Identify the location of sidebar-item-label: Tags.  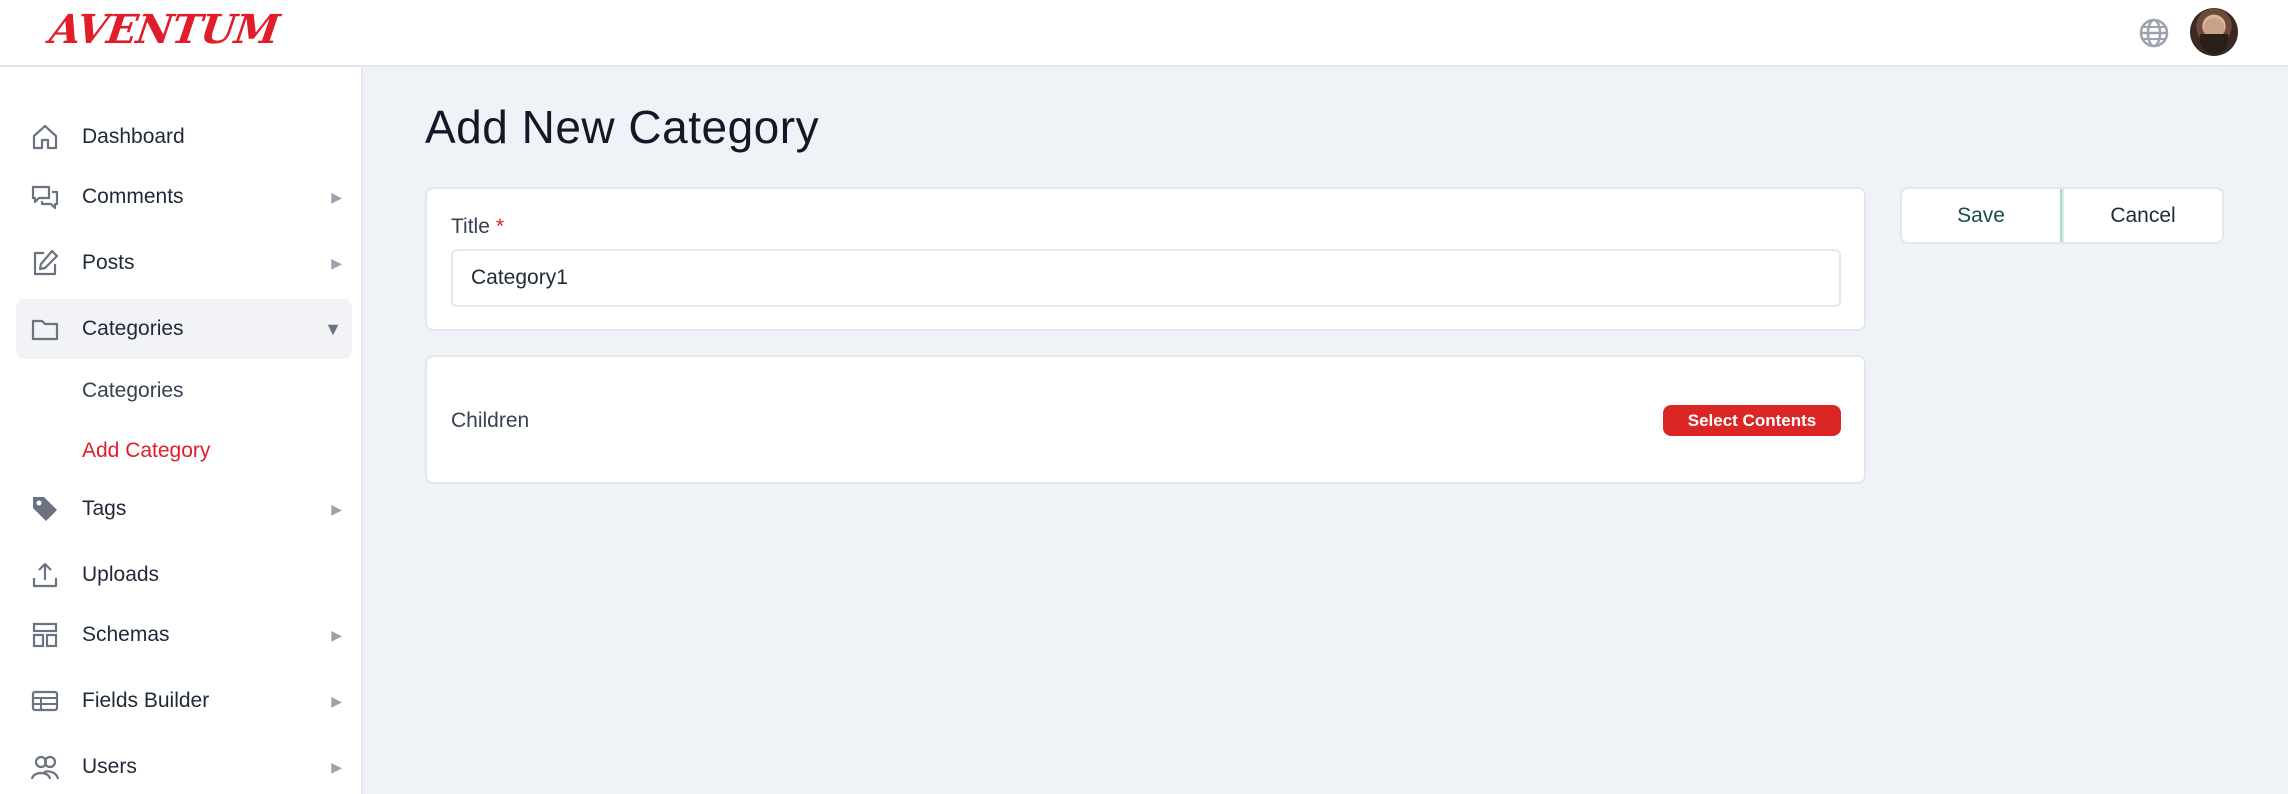
(104, 508).